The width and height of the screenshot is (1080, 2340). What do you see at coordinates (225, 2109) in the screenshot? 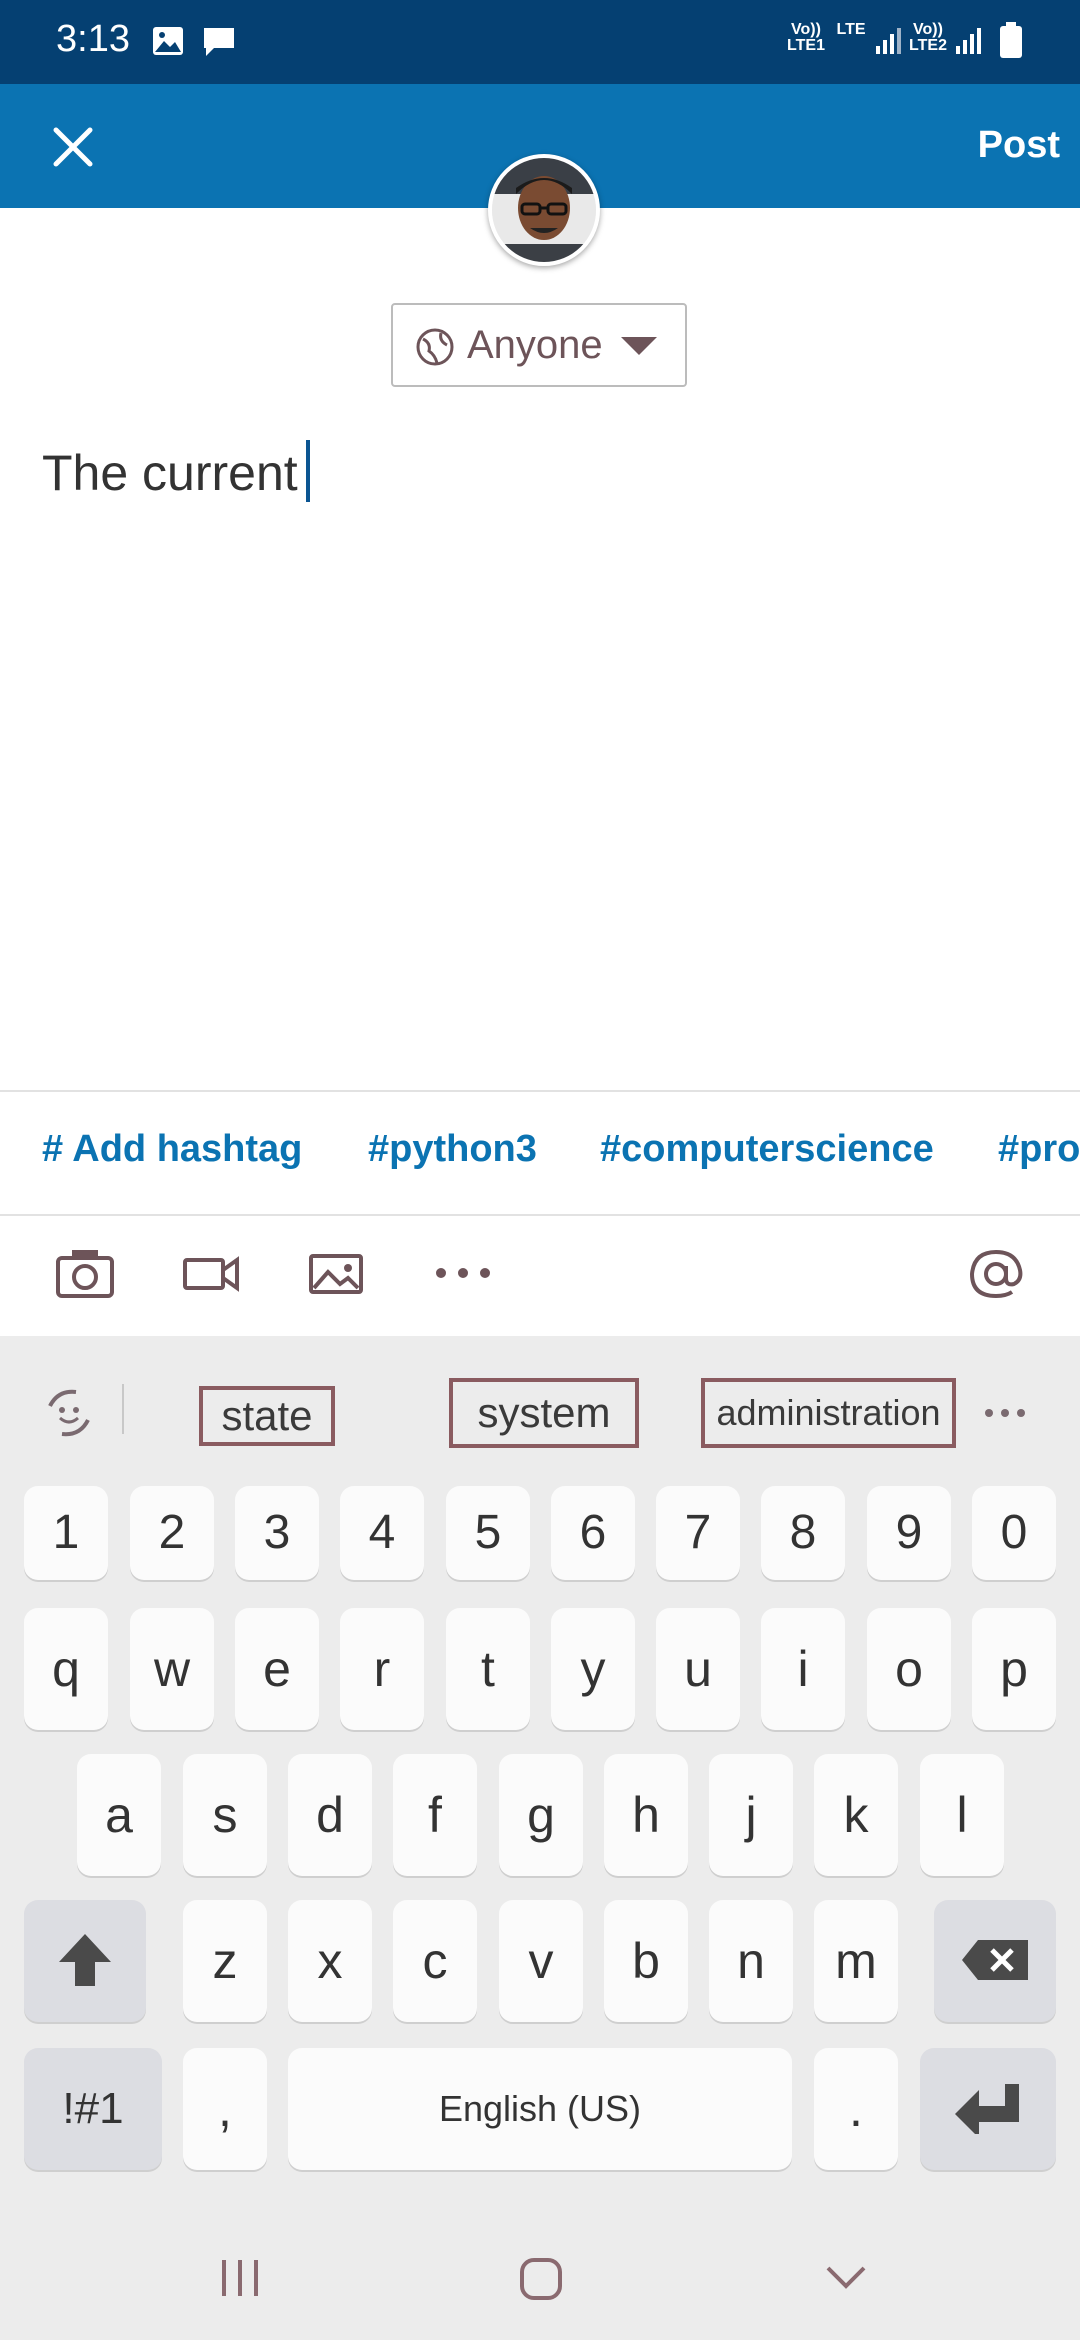
I see `comma-key: ,` at bounding box center [225, 2109].